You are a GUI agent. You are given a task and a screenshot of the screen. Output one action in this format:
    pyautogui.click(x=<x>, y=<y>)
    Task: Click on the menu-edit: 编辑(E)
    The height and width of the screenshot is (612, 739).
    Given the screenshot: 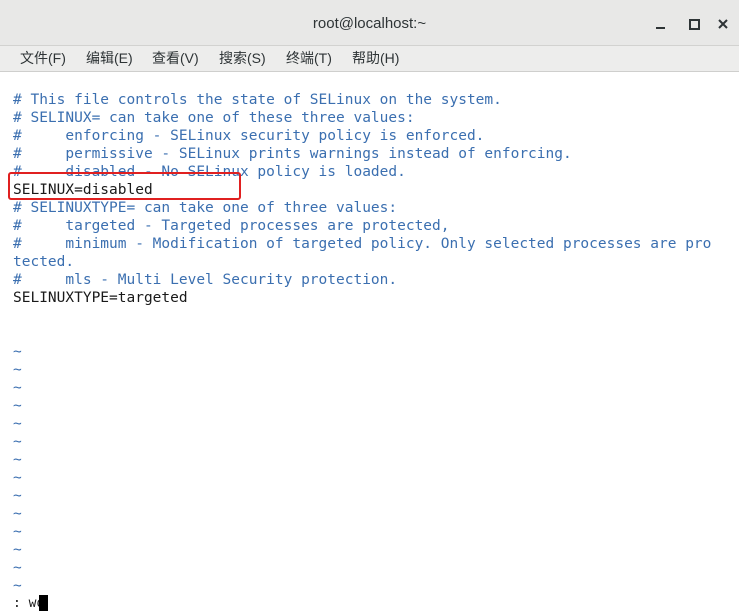 What is the action you would take?
    pyautogui.click(x=109, y=59)
    